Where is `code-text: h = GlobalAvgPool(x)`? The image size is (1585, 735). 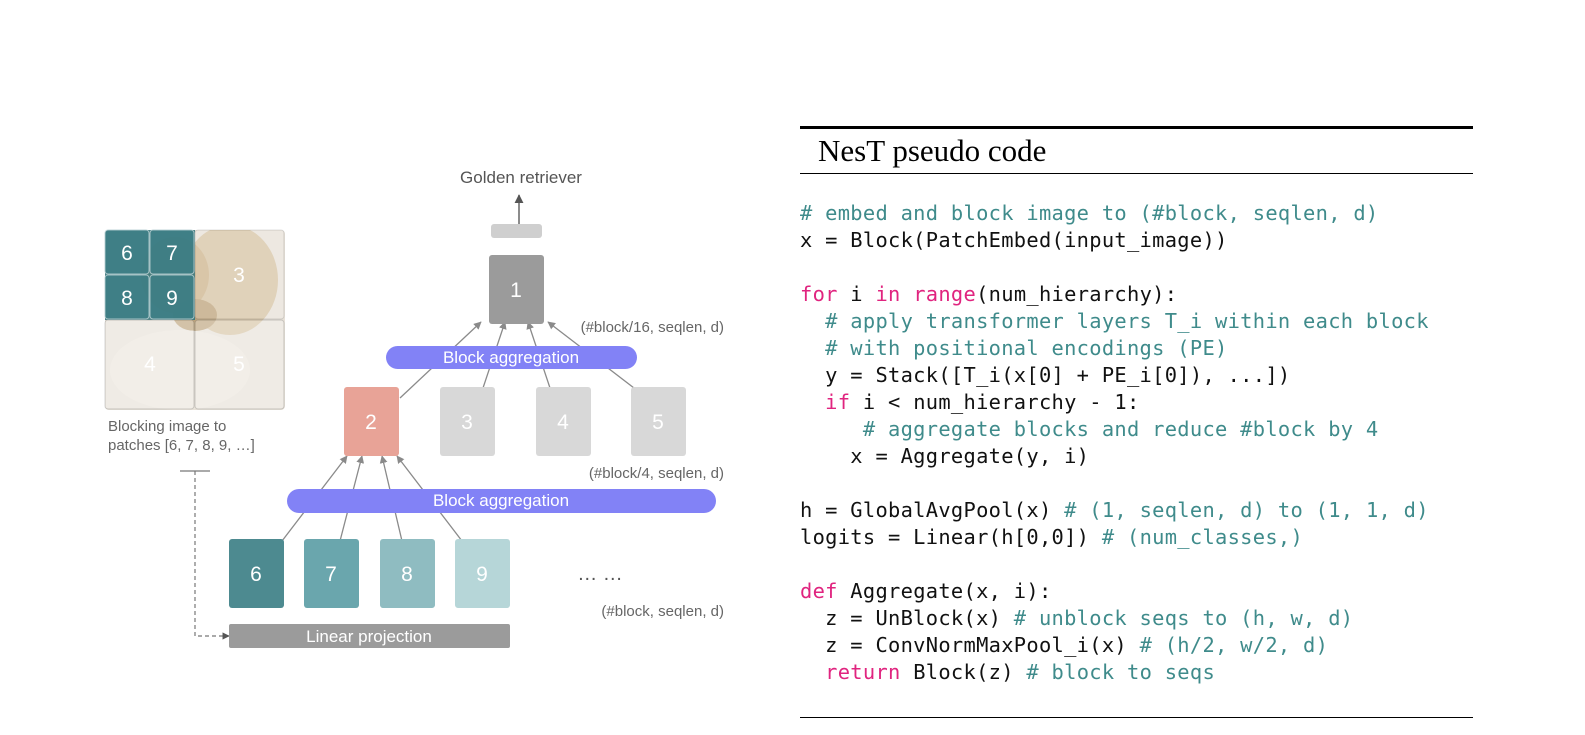 code-text: h = GlobalAvgPool(x) is located at coordinates (932, 510).